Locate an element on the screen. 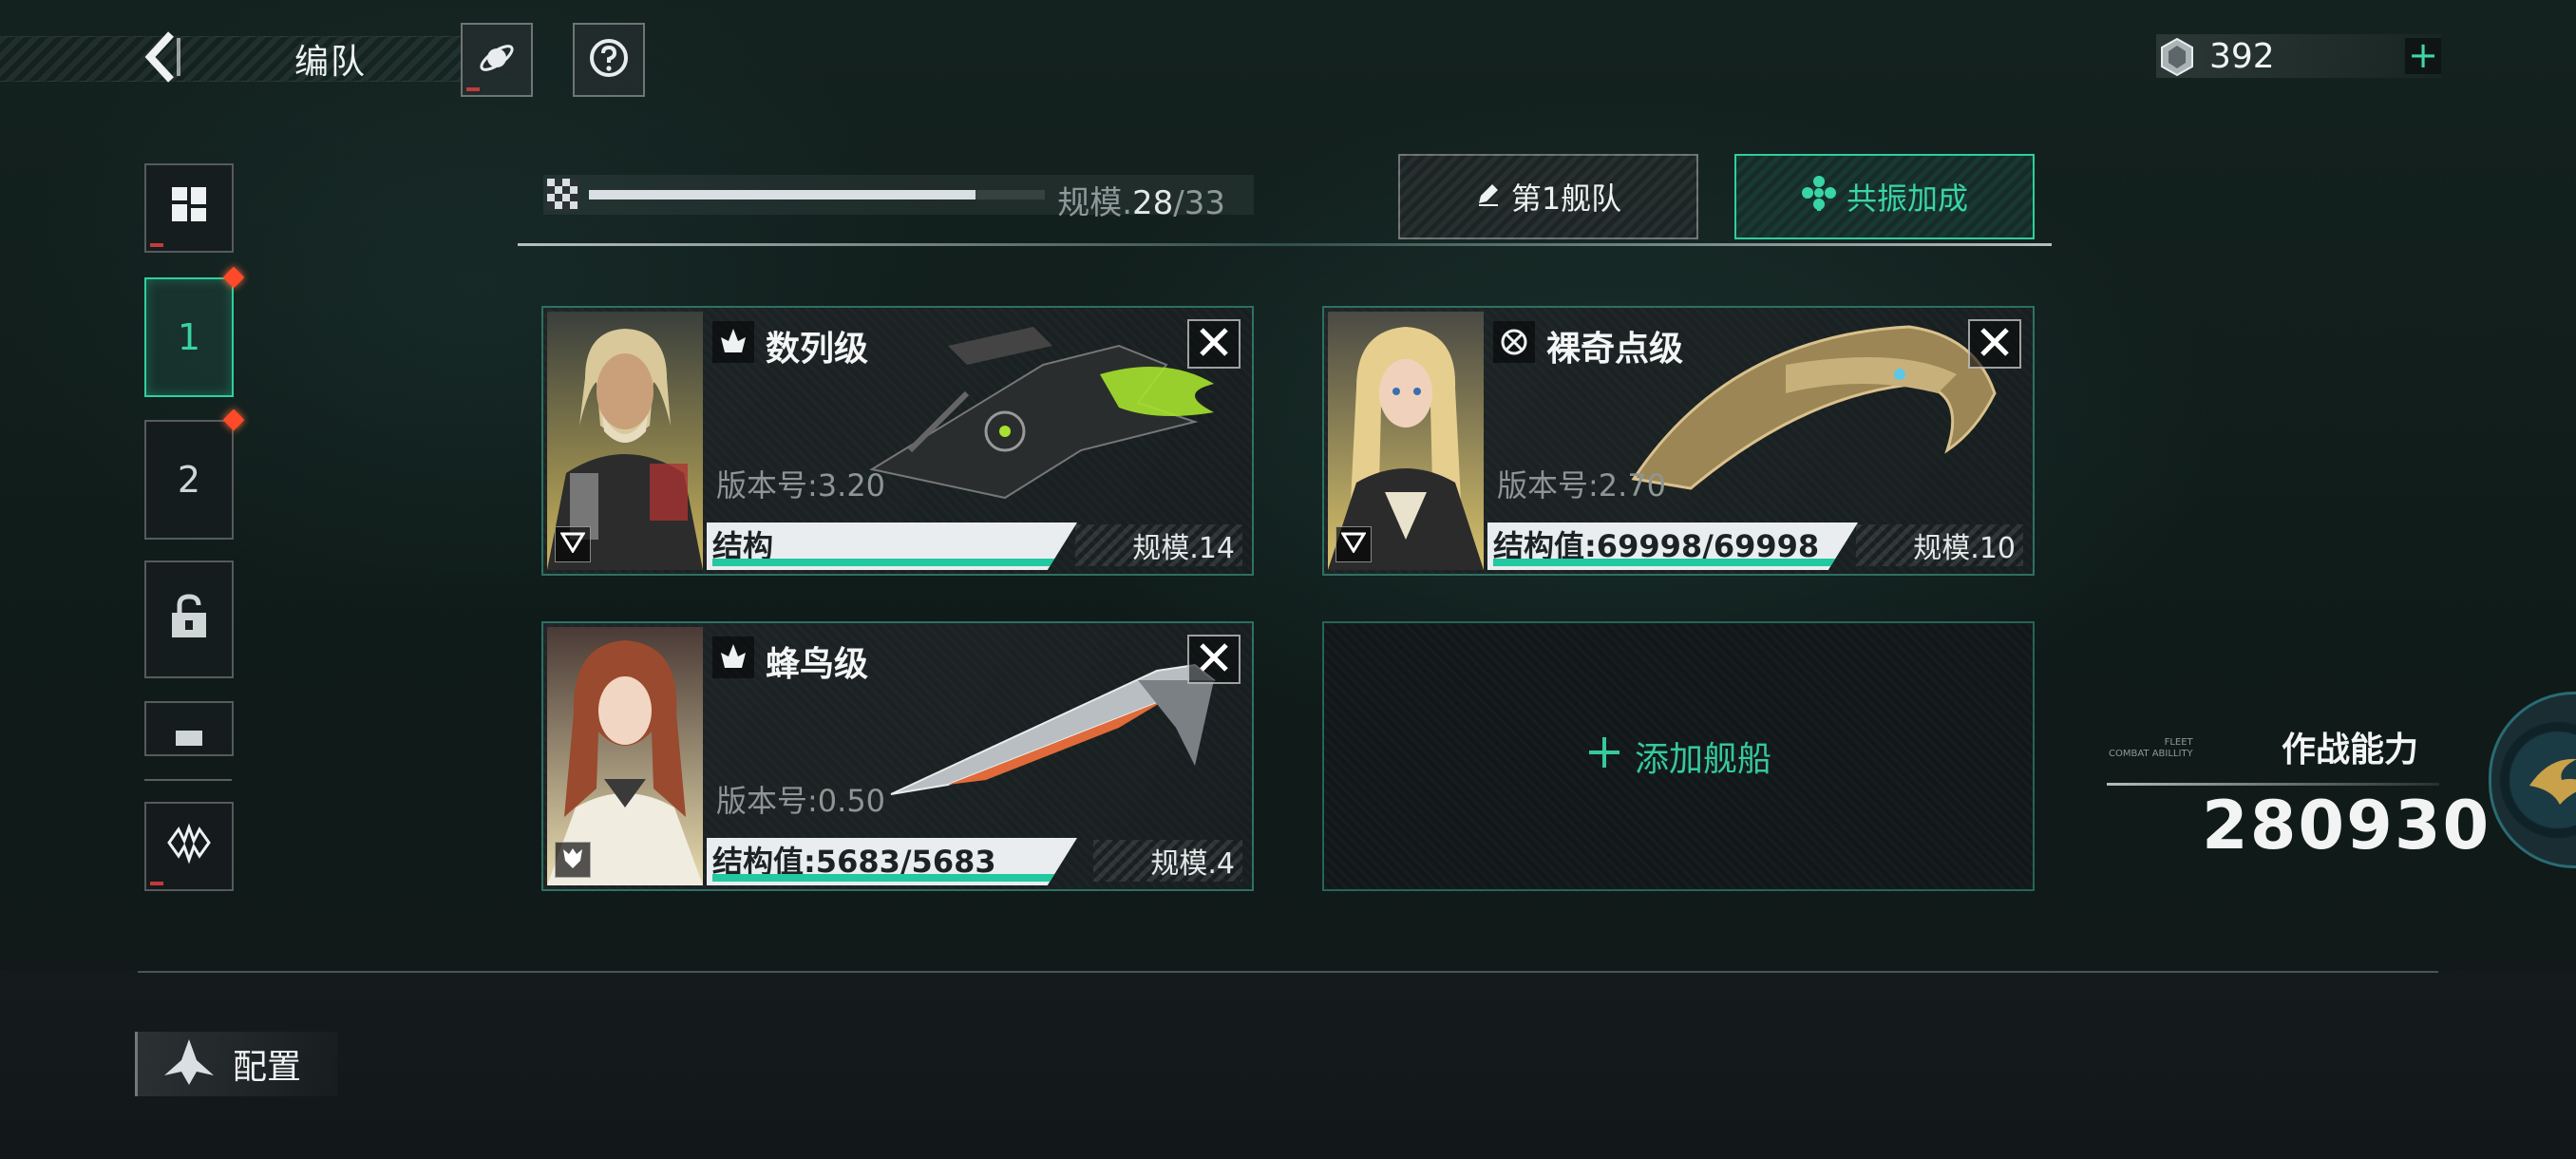 The image size is (2576, 1159). fleet-scale-bar: 规模.28/33 is located at coordinates (898, 198).